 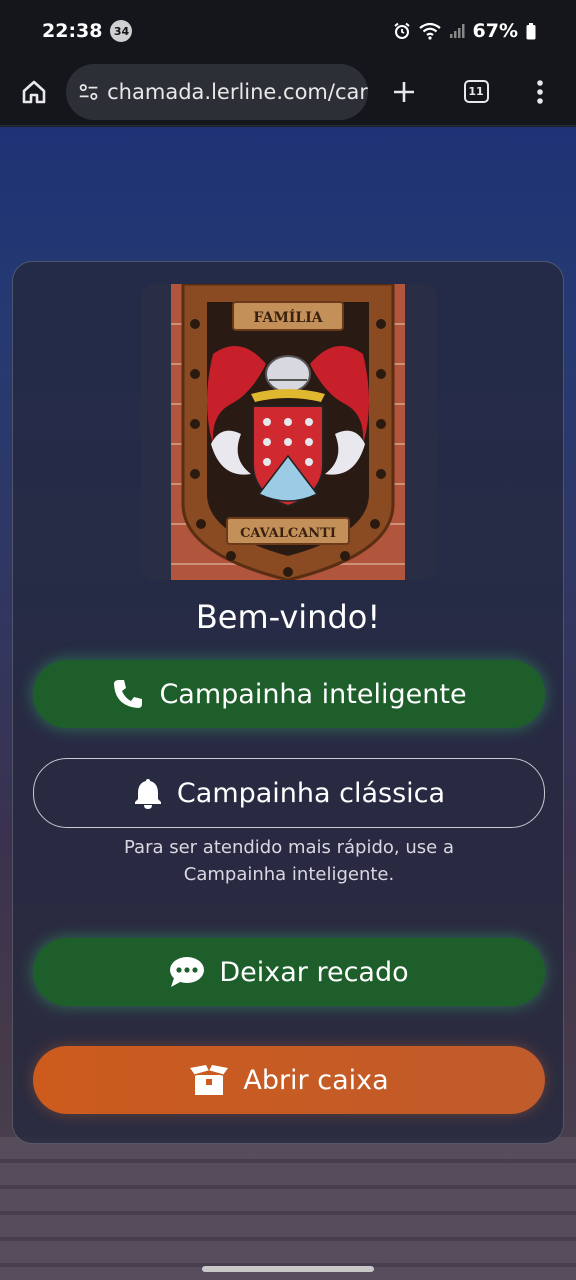 I want to click on browser-toolbar: chamada.lerline.com/car 11, so click(x=288, y=92).